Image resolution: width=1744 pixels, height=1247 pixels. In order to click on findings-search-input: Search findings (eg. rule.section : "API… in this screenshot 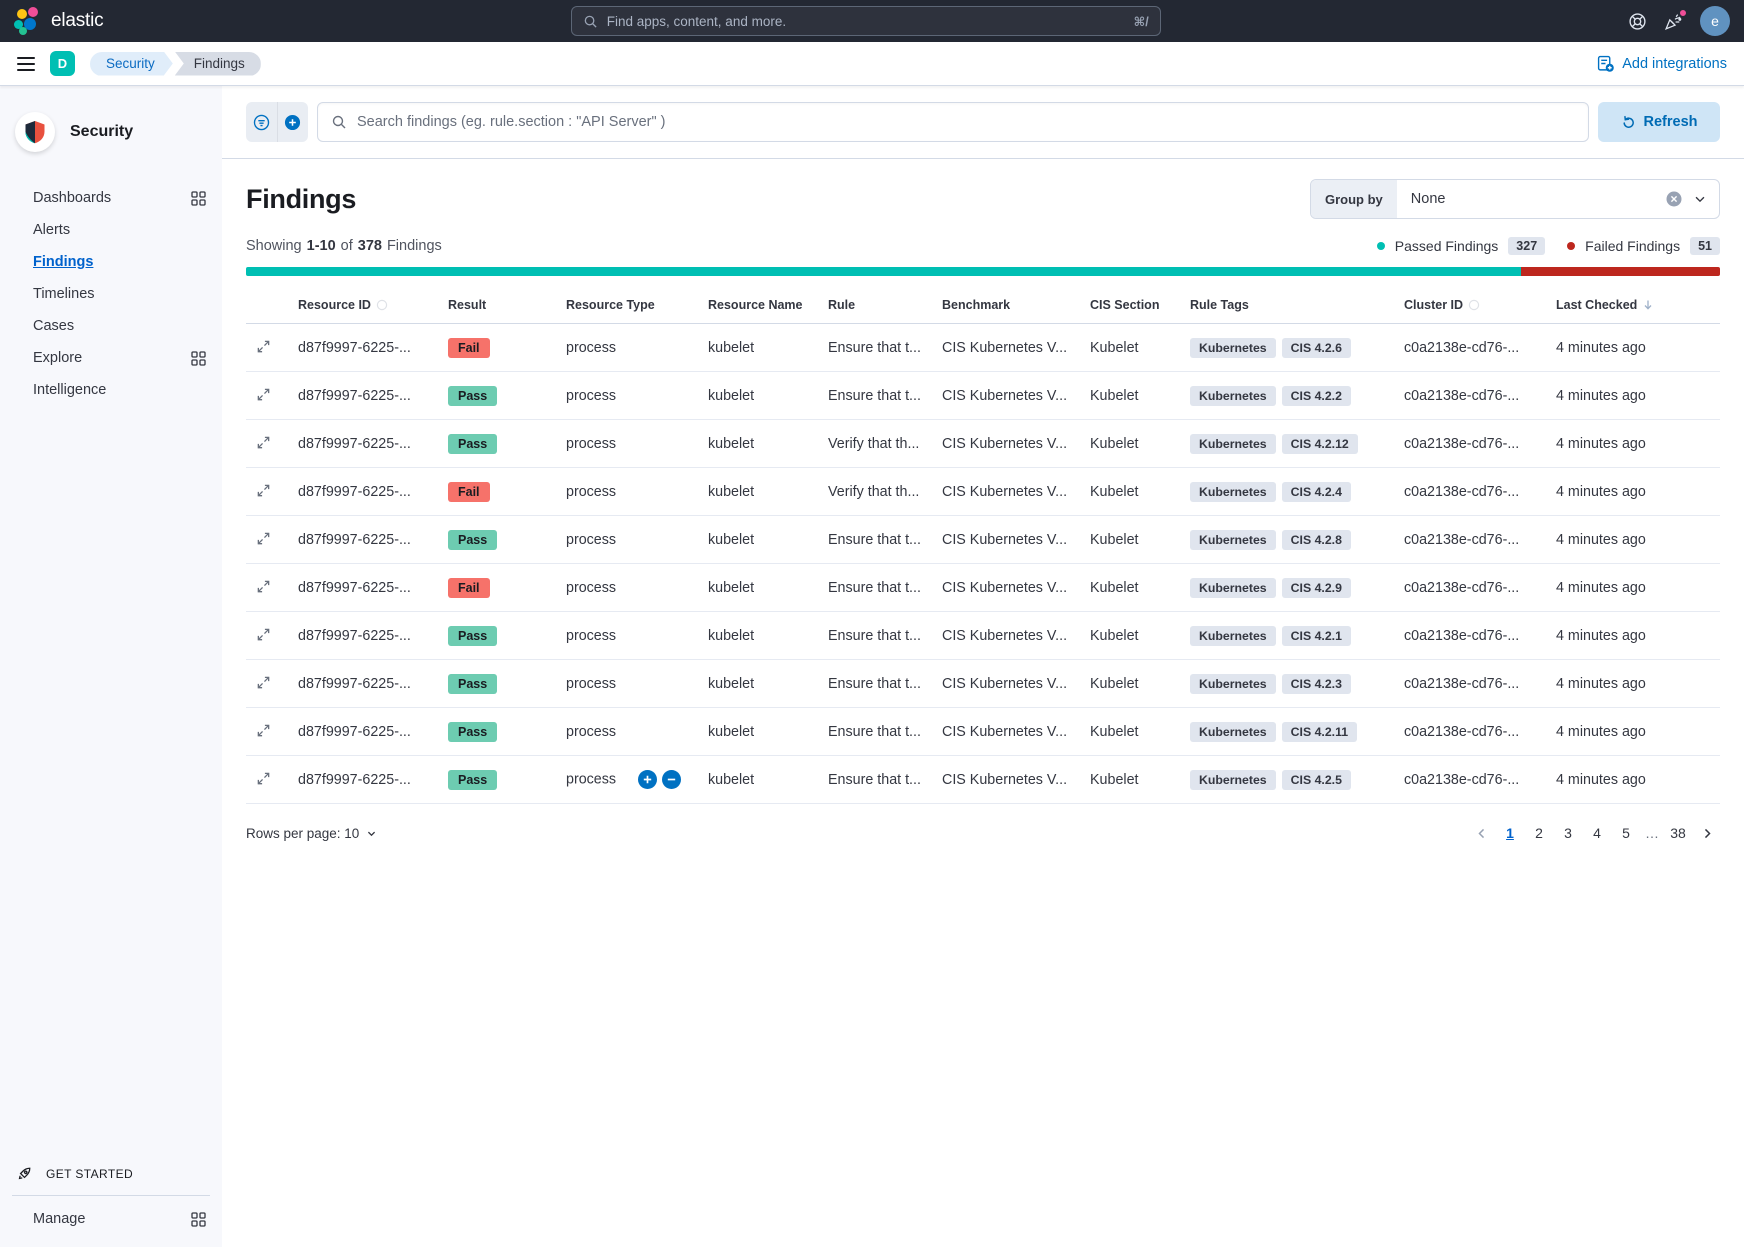, I will do `click(953, 122)`.